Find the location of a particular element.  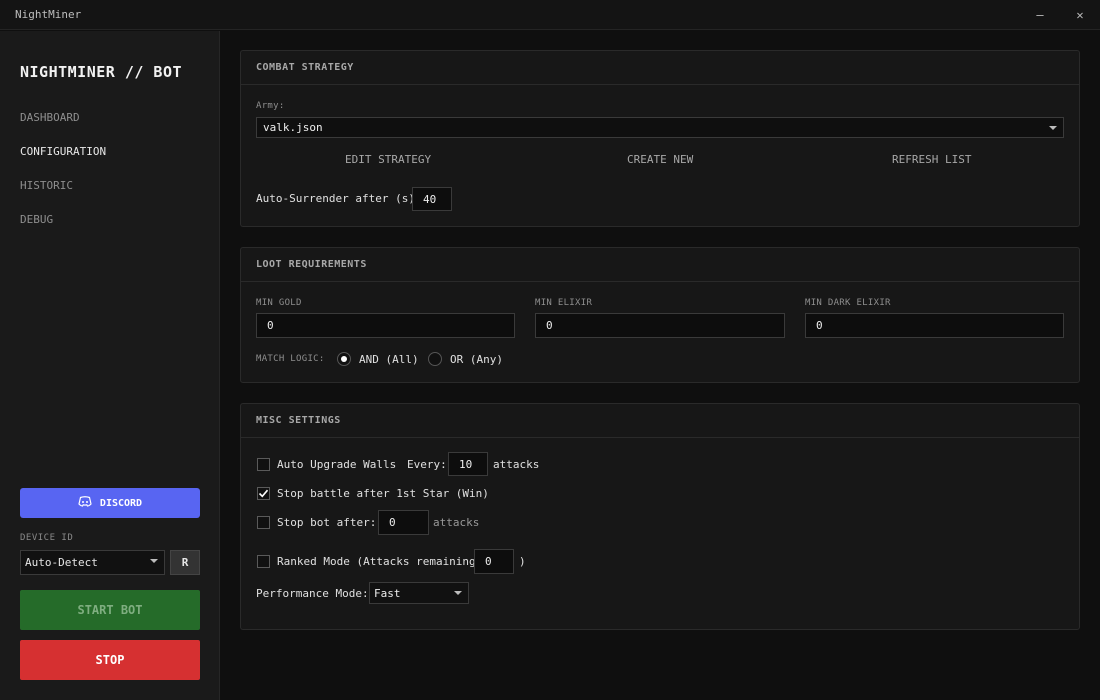

device-select: Auto-Detect is located at coordinates (92, 562).